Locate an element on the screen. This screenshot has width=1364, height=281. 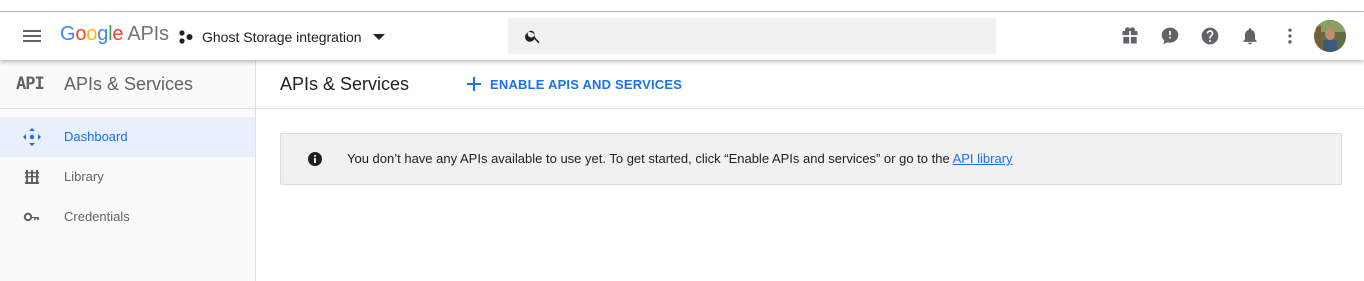
sidebar-item-label: Dashboard is located at coordinates (96, 136).